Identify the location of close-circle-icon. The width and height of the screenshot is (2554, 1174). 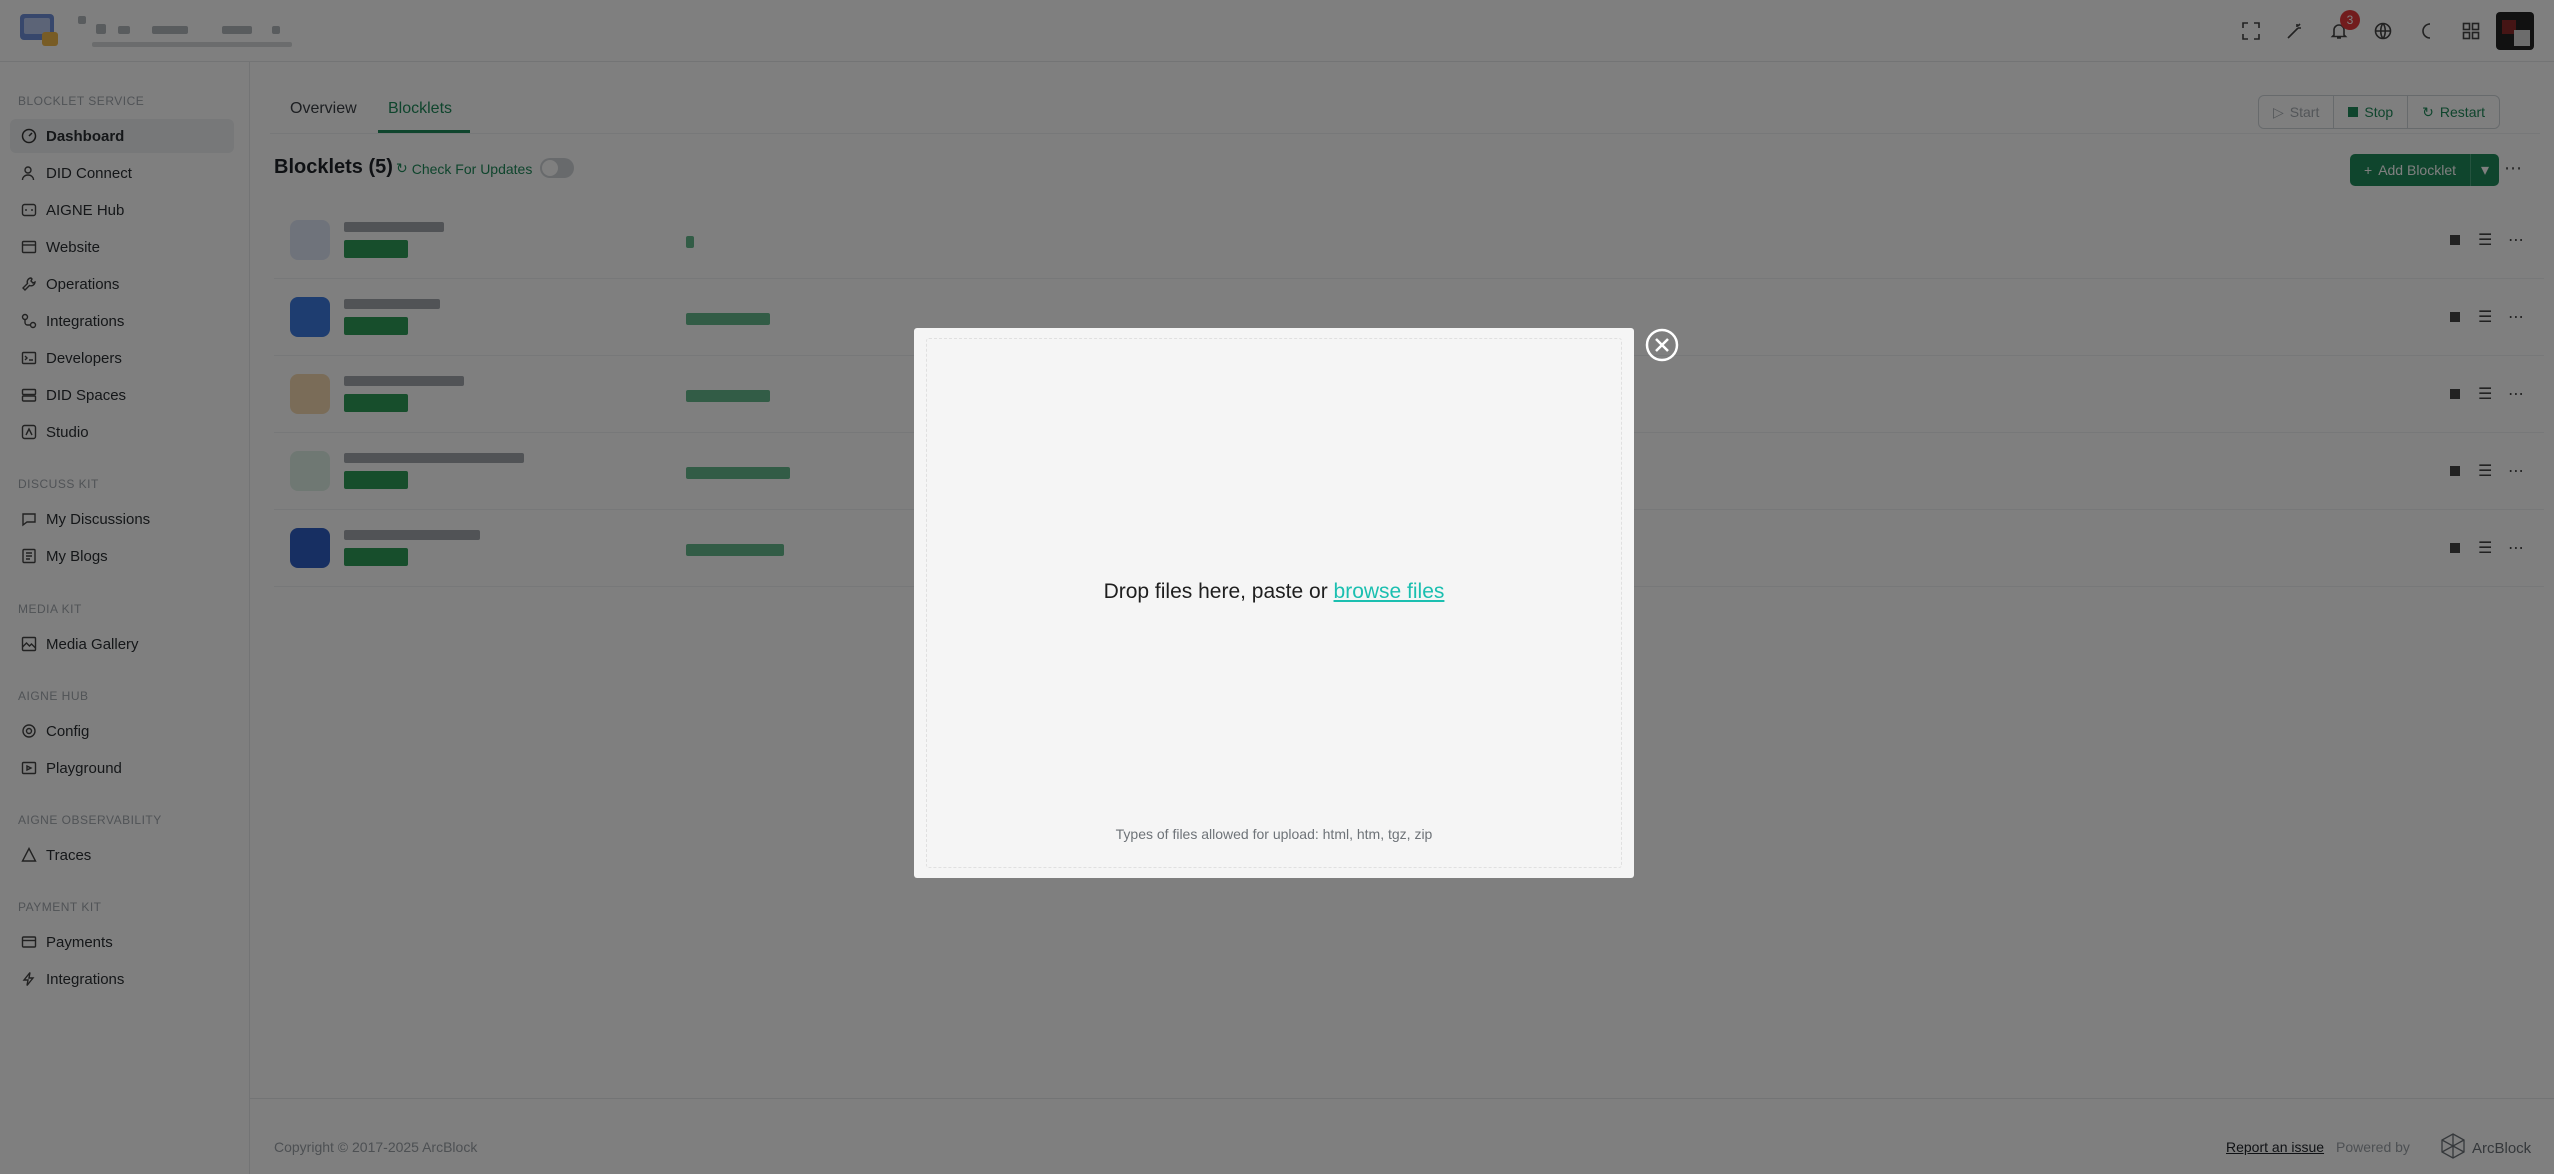
(1662, 345).